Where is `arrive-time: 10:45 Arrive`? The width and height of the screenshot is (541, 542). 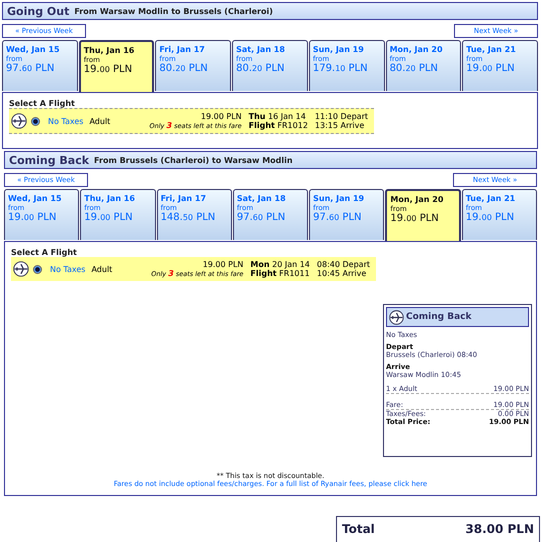
arrive-time: 10:45 Arrive is located at coordinates (342, 273).